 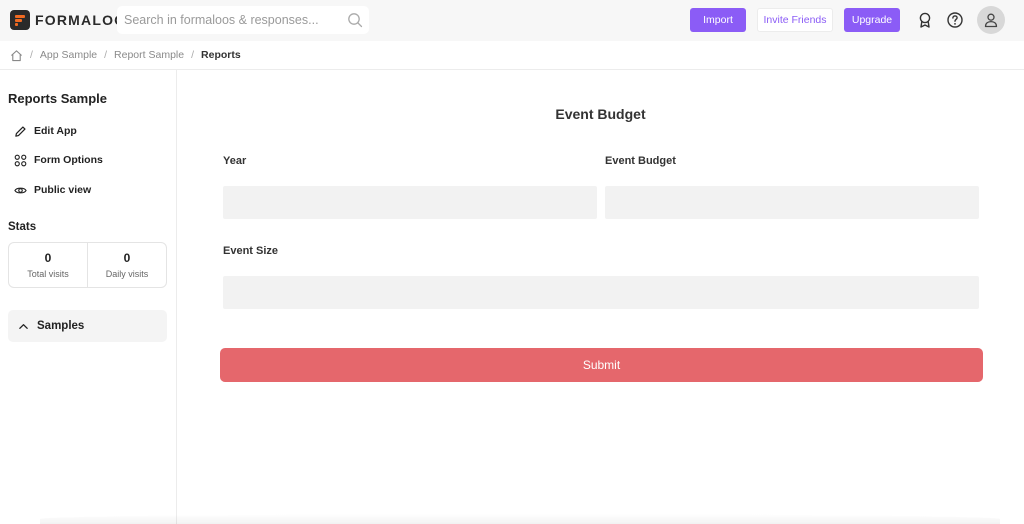 I want to click on upgrade-button: Upgrade, so click(x=872, y=20).